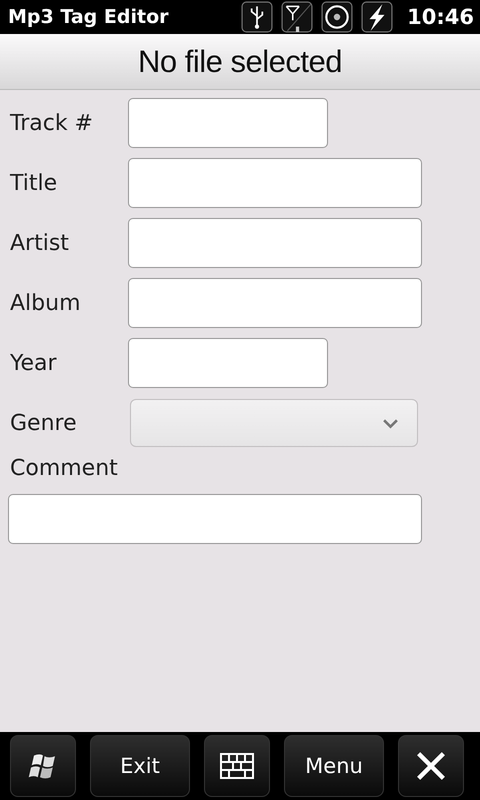  I want to click on field-label: Title, so click(33, 183).